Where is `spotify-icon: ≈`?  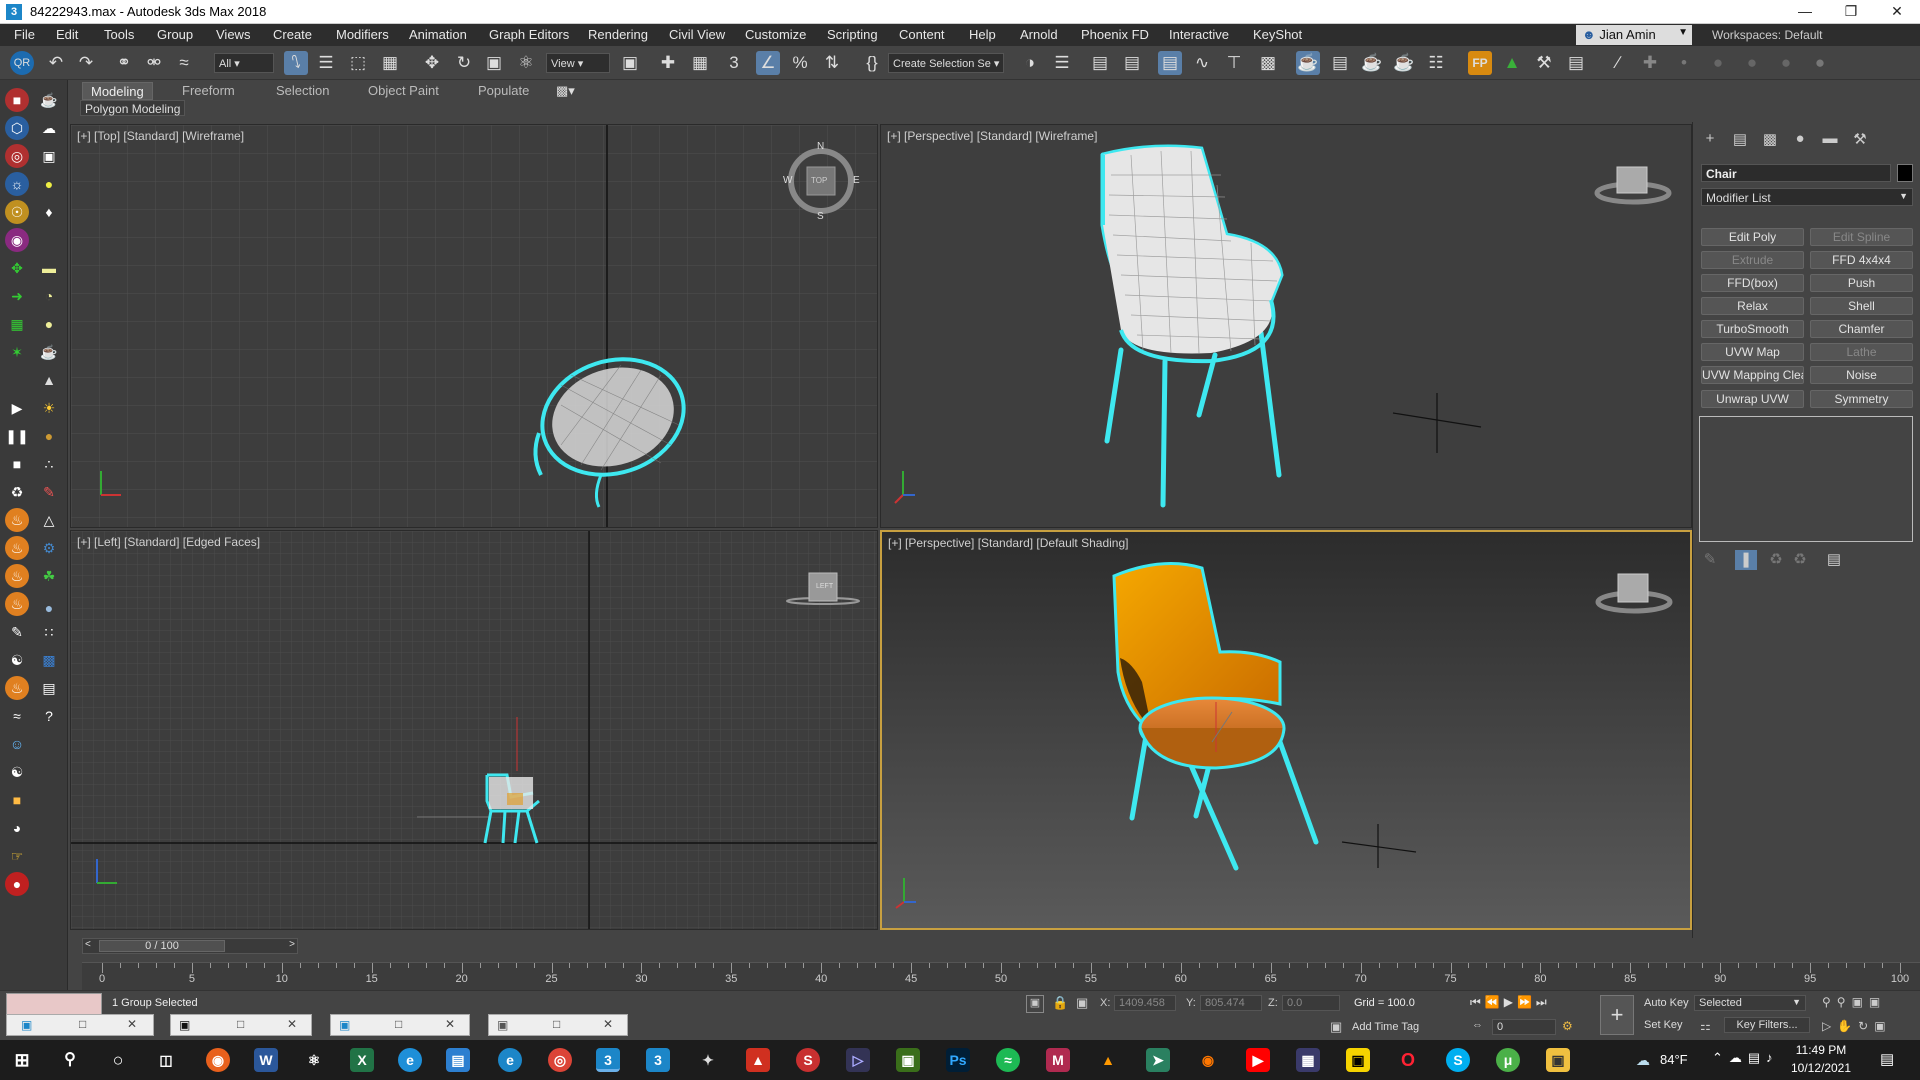 spotify-icon: ≈ is located at coordinates (1008, 1060).